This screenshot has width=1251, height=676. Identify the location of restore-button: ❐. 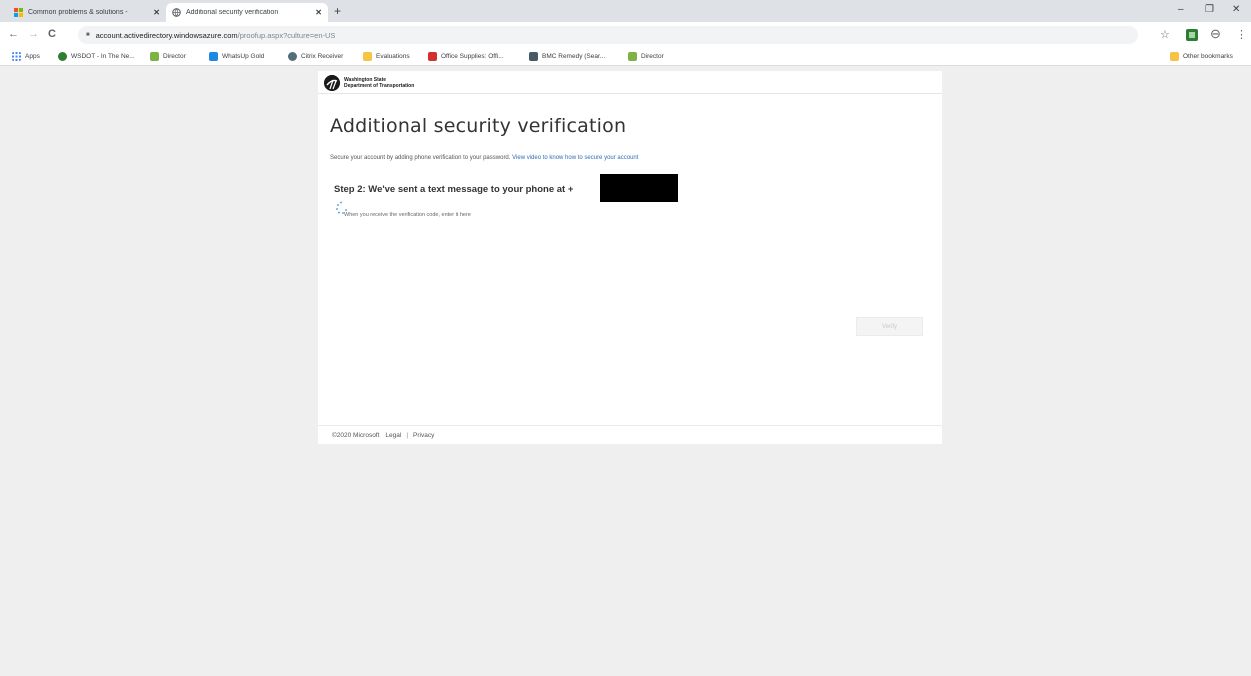
(1209, 9).